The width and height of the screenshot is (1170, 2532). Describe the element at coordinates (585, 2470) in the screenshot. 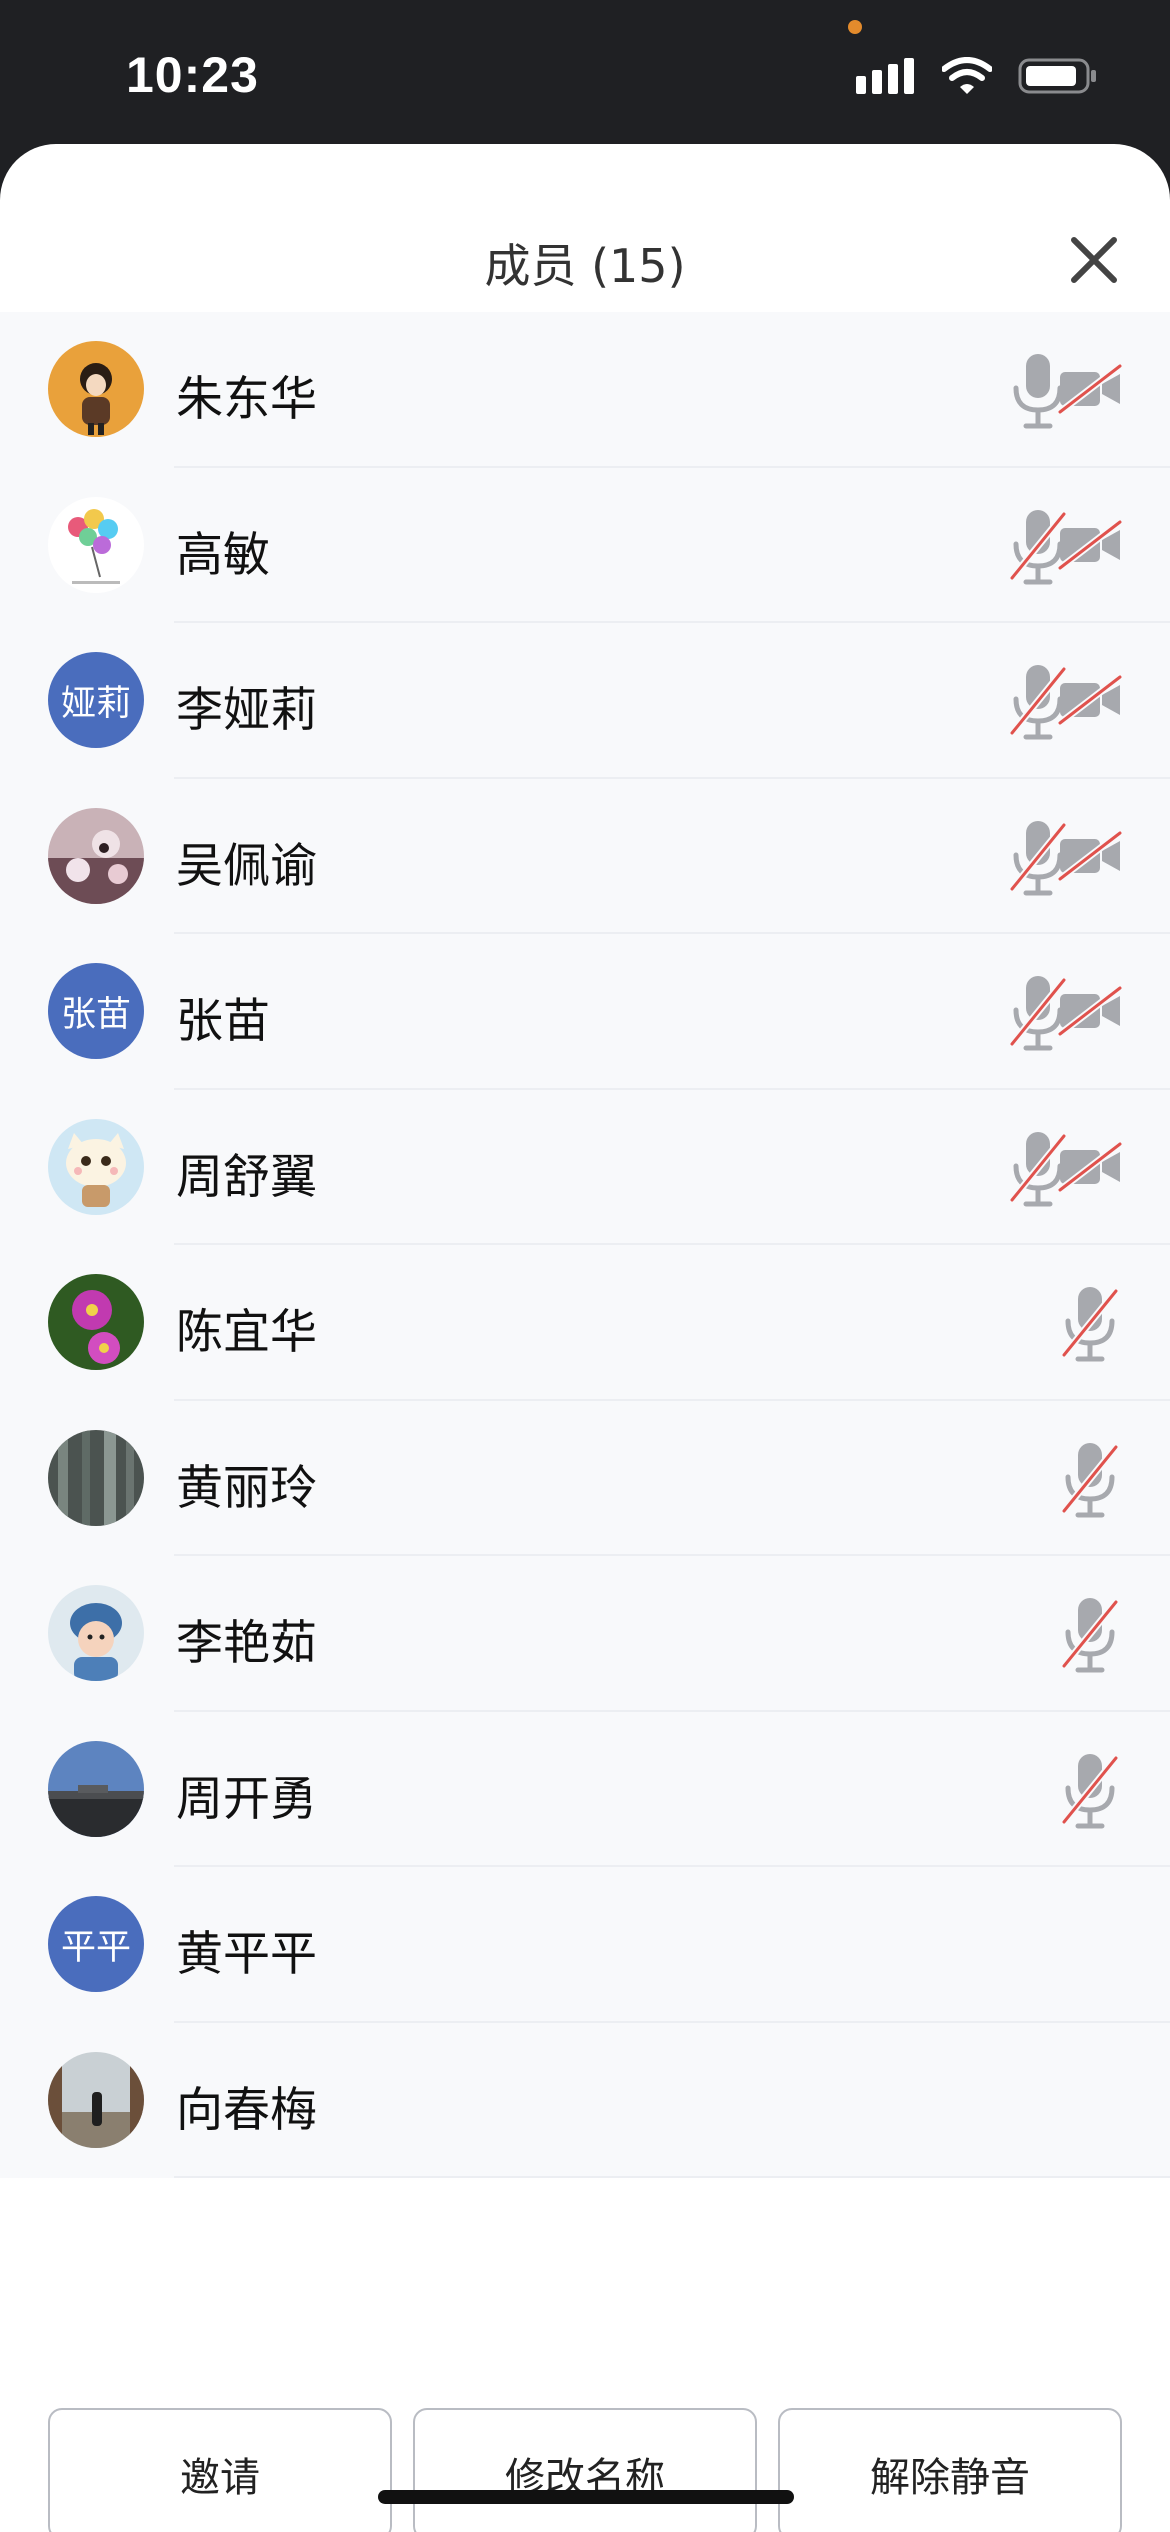

I see `rename-button: 修改名称` at that location.